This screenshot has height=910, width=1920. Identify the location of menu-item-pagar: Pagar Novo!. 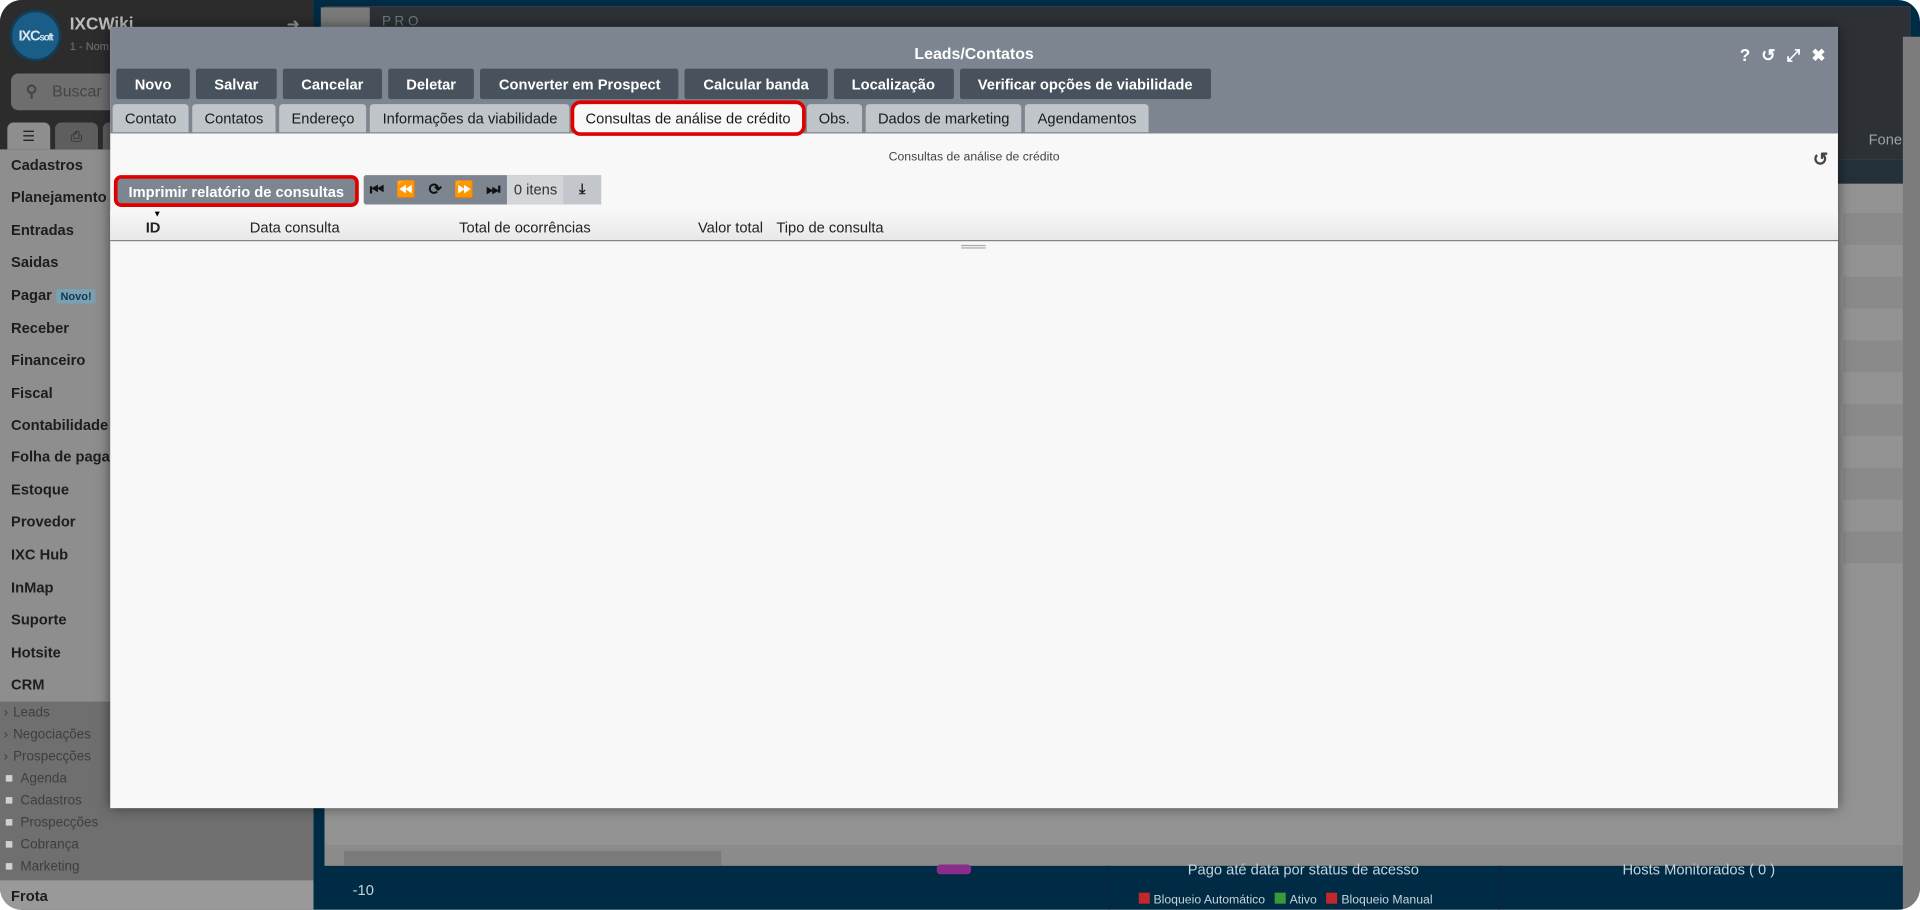
(53, 295).